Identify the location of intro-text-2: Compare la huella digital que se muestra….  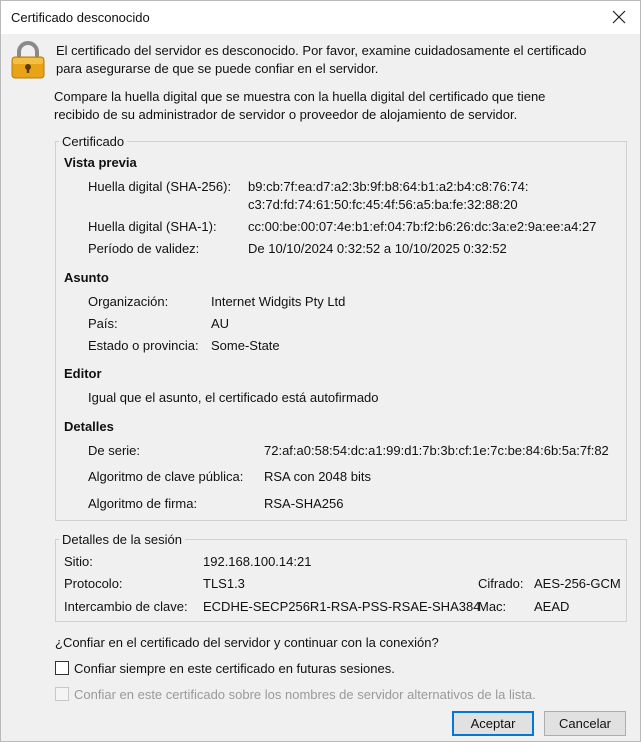
(300, 105).